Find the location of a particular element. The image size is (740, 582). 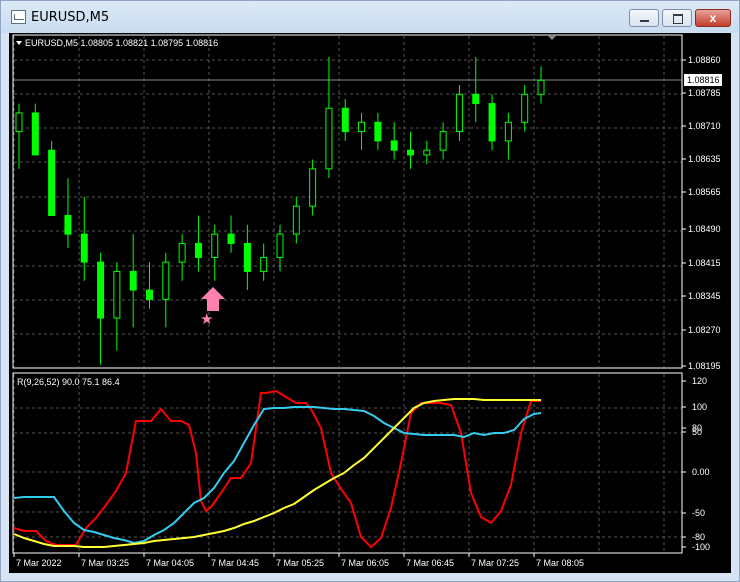

shift-marker-icon is located at coordinates (552, 37).